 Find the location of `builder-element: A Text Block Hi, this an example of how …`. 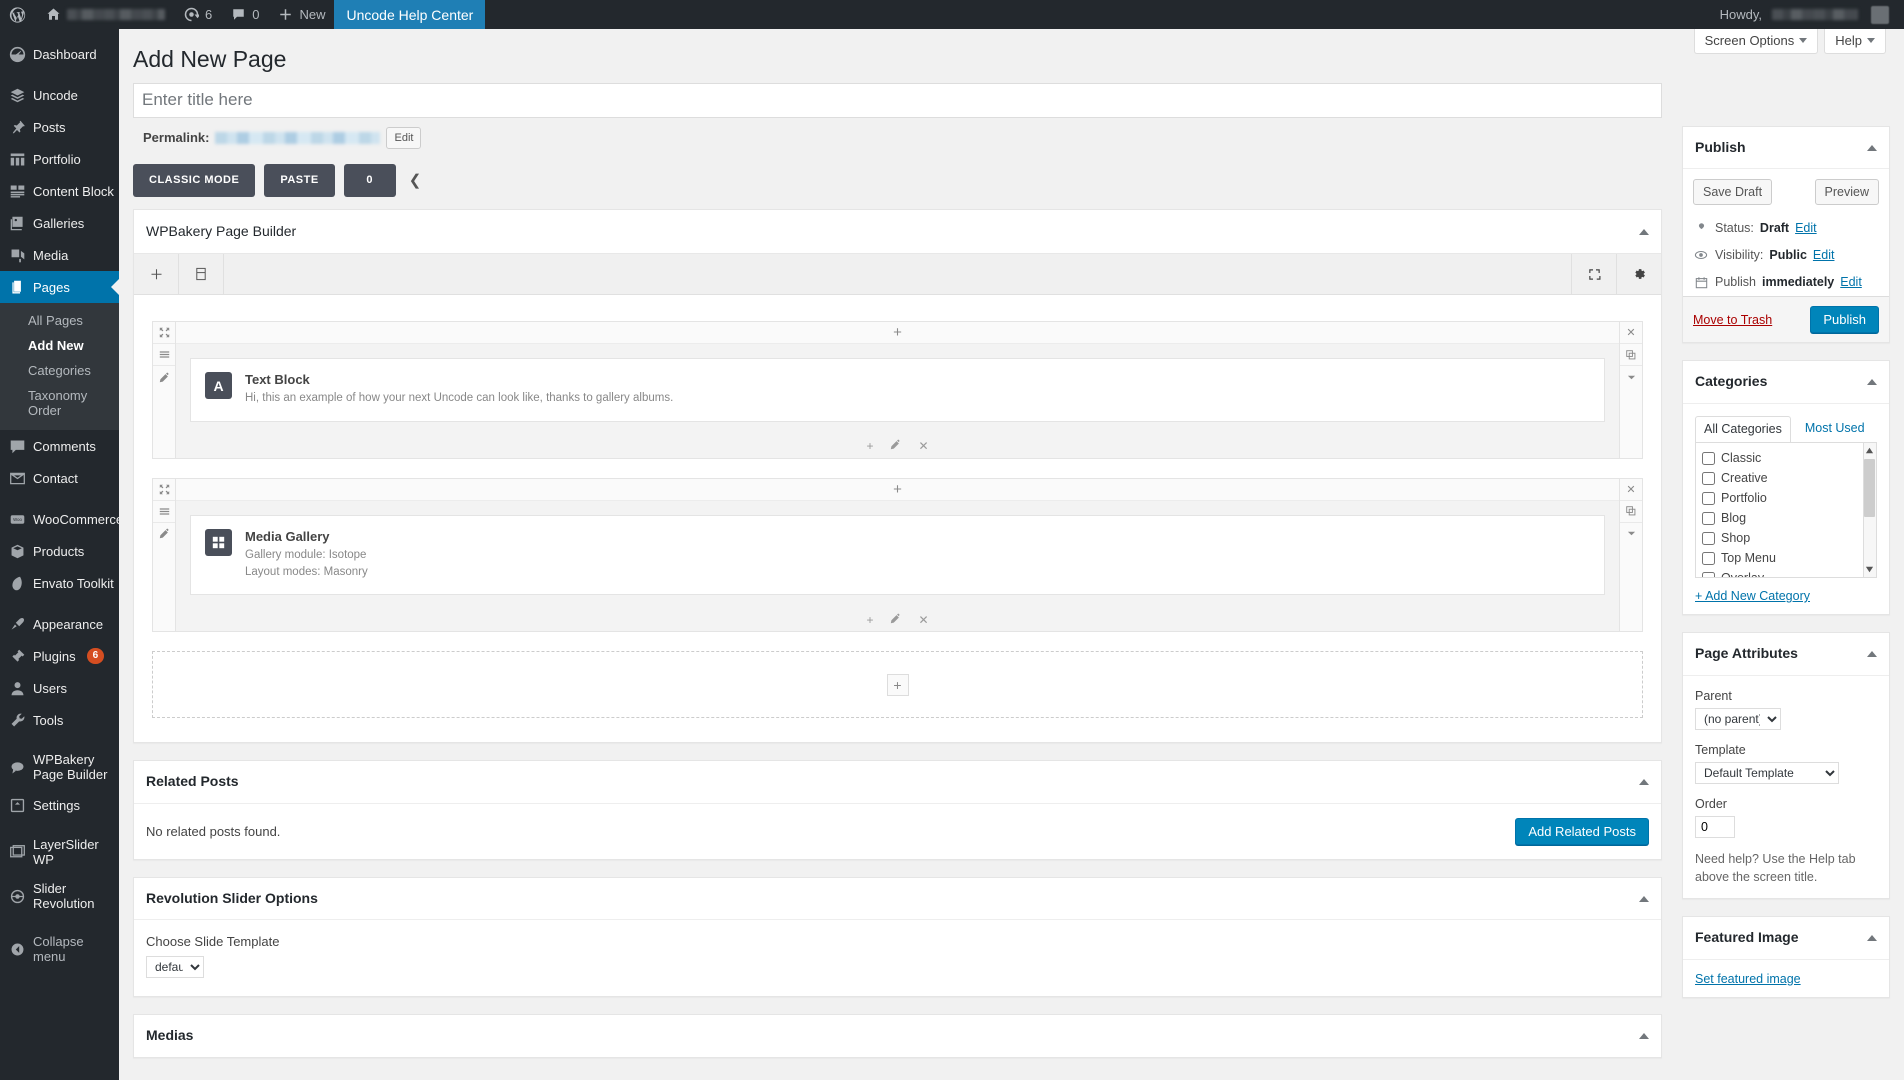

builder-element: A Text Block Hi, this an example of how … is located at coordinates (897, 390).